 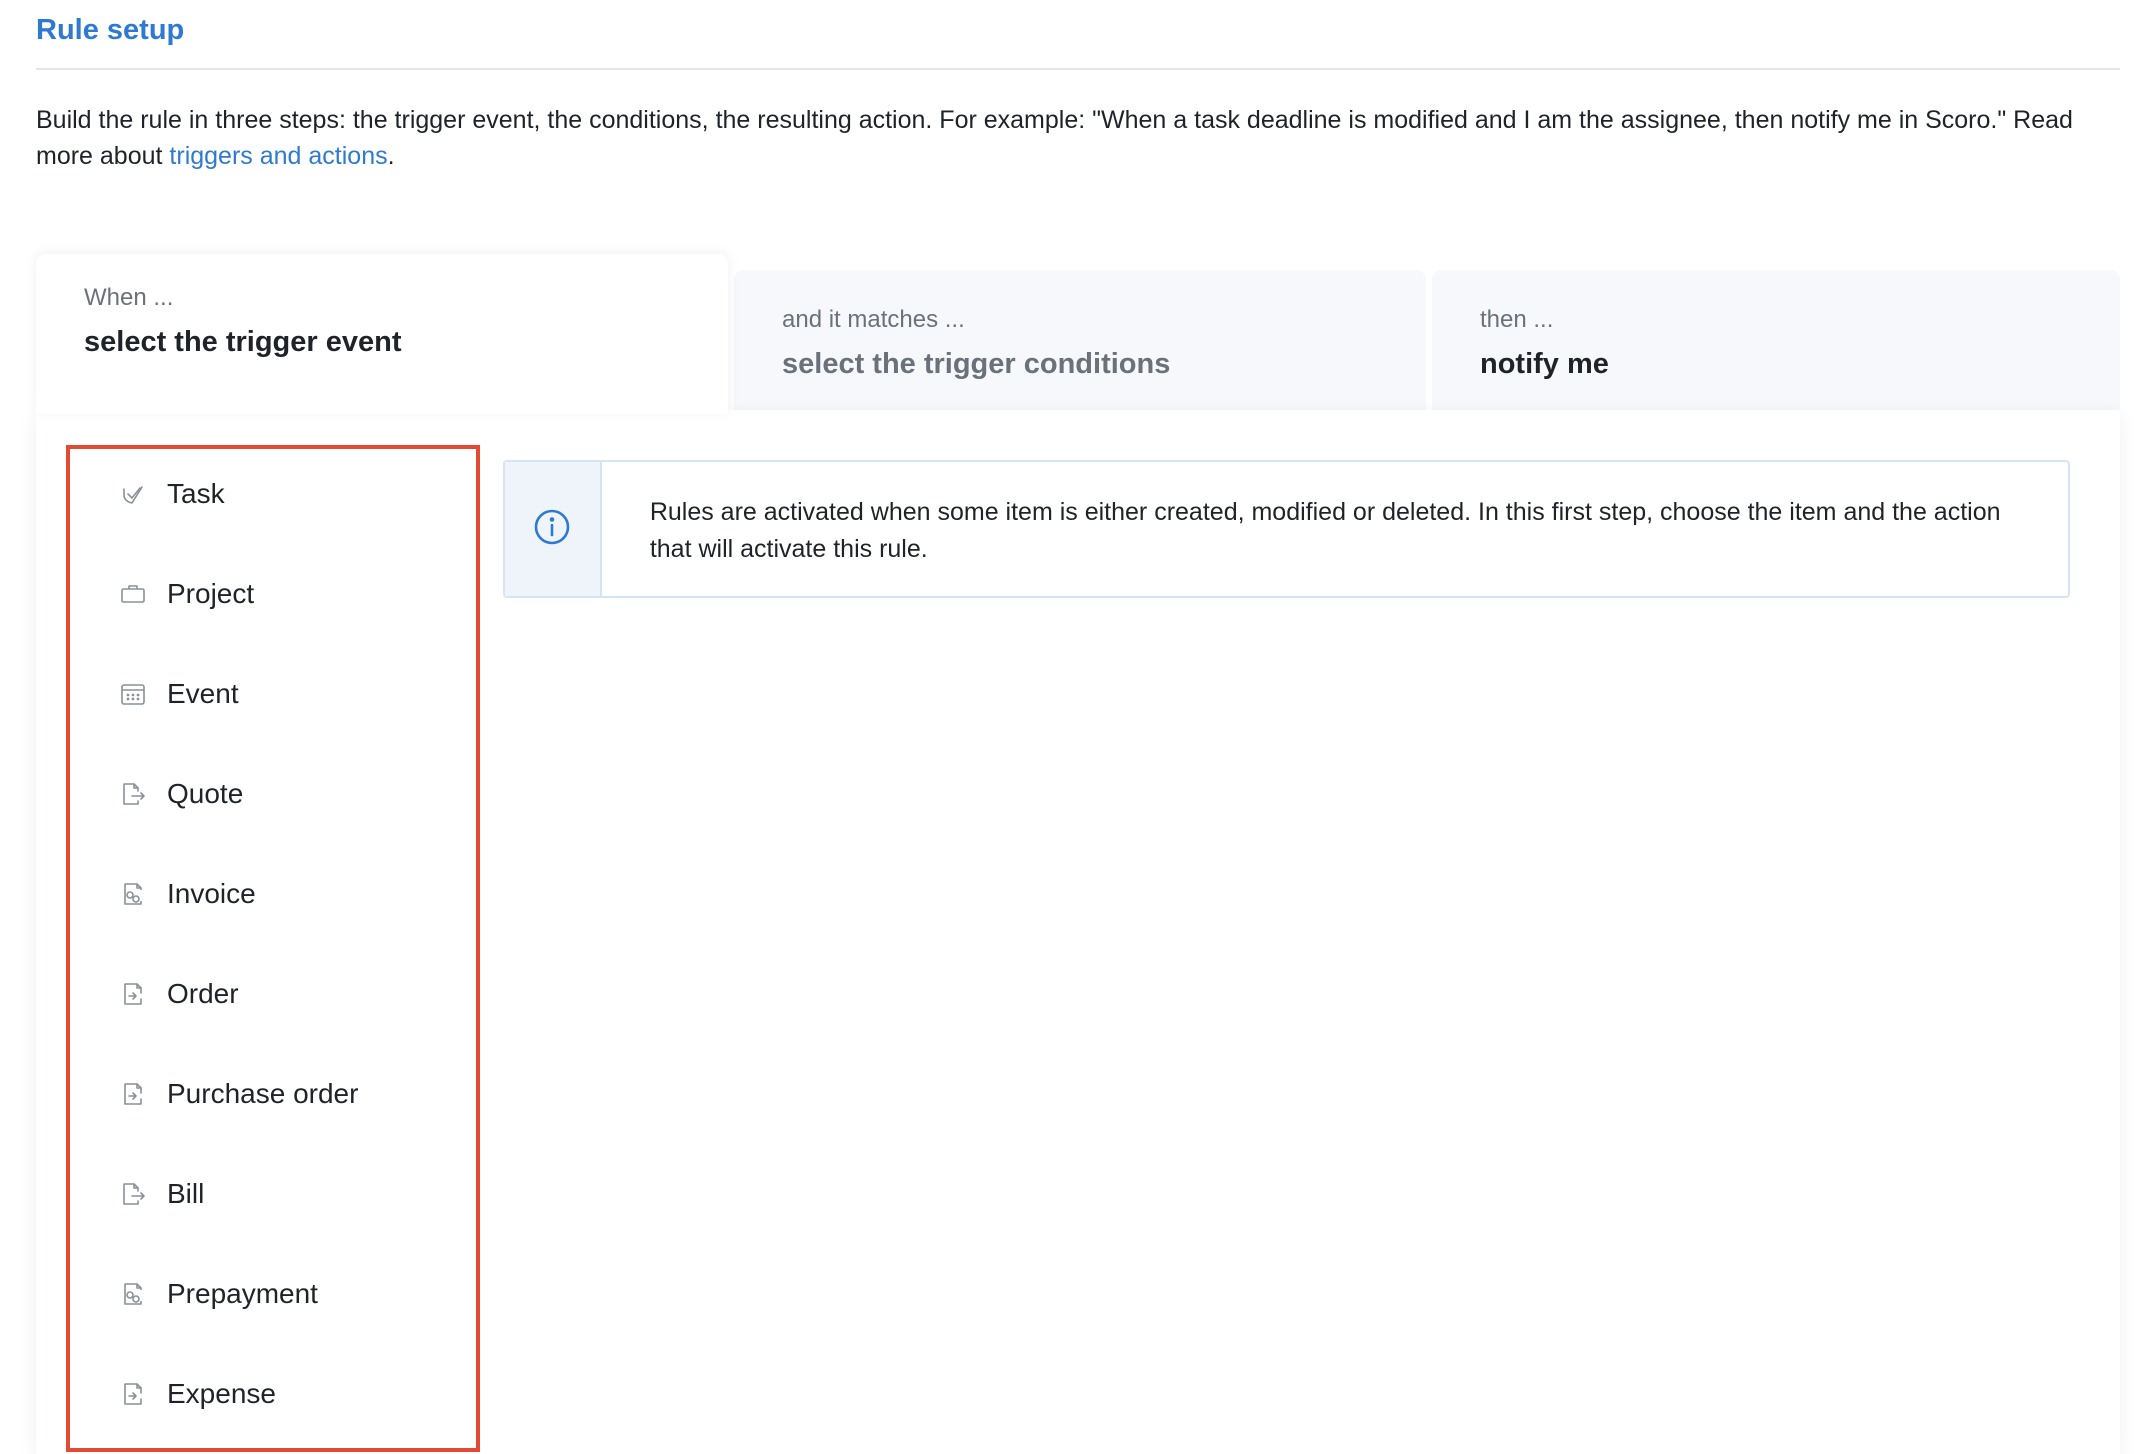 I want to click on item-task: Task, so click(x=290, y=494).